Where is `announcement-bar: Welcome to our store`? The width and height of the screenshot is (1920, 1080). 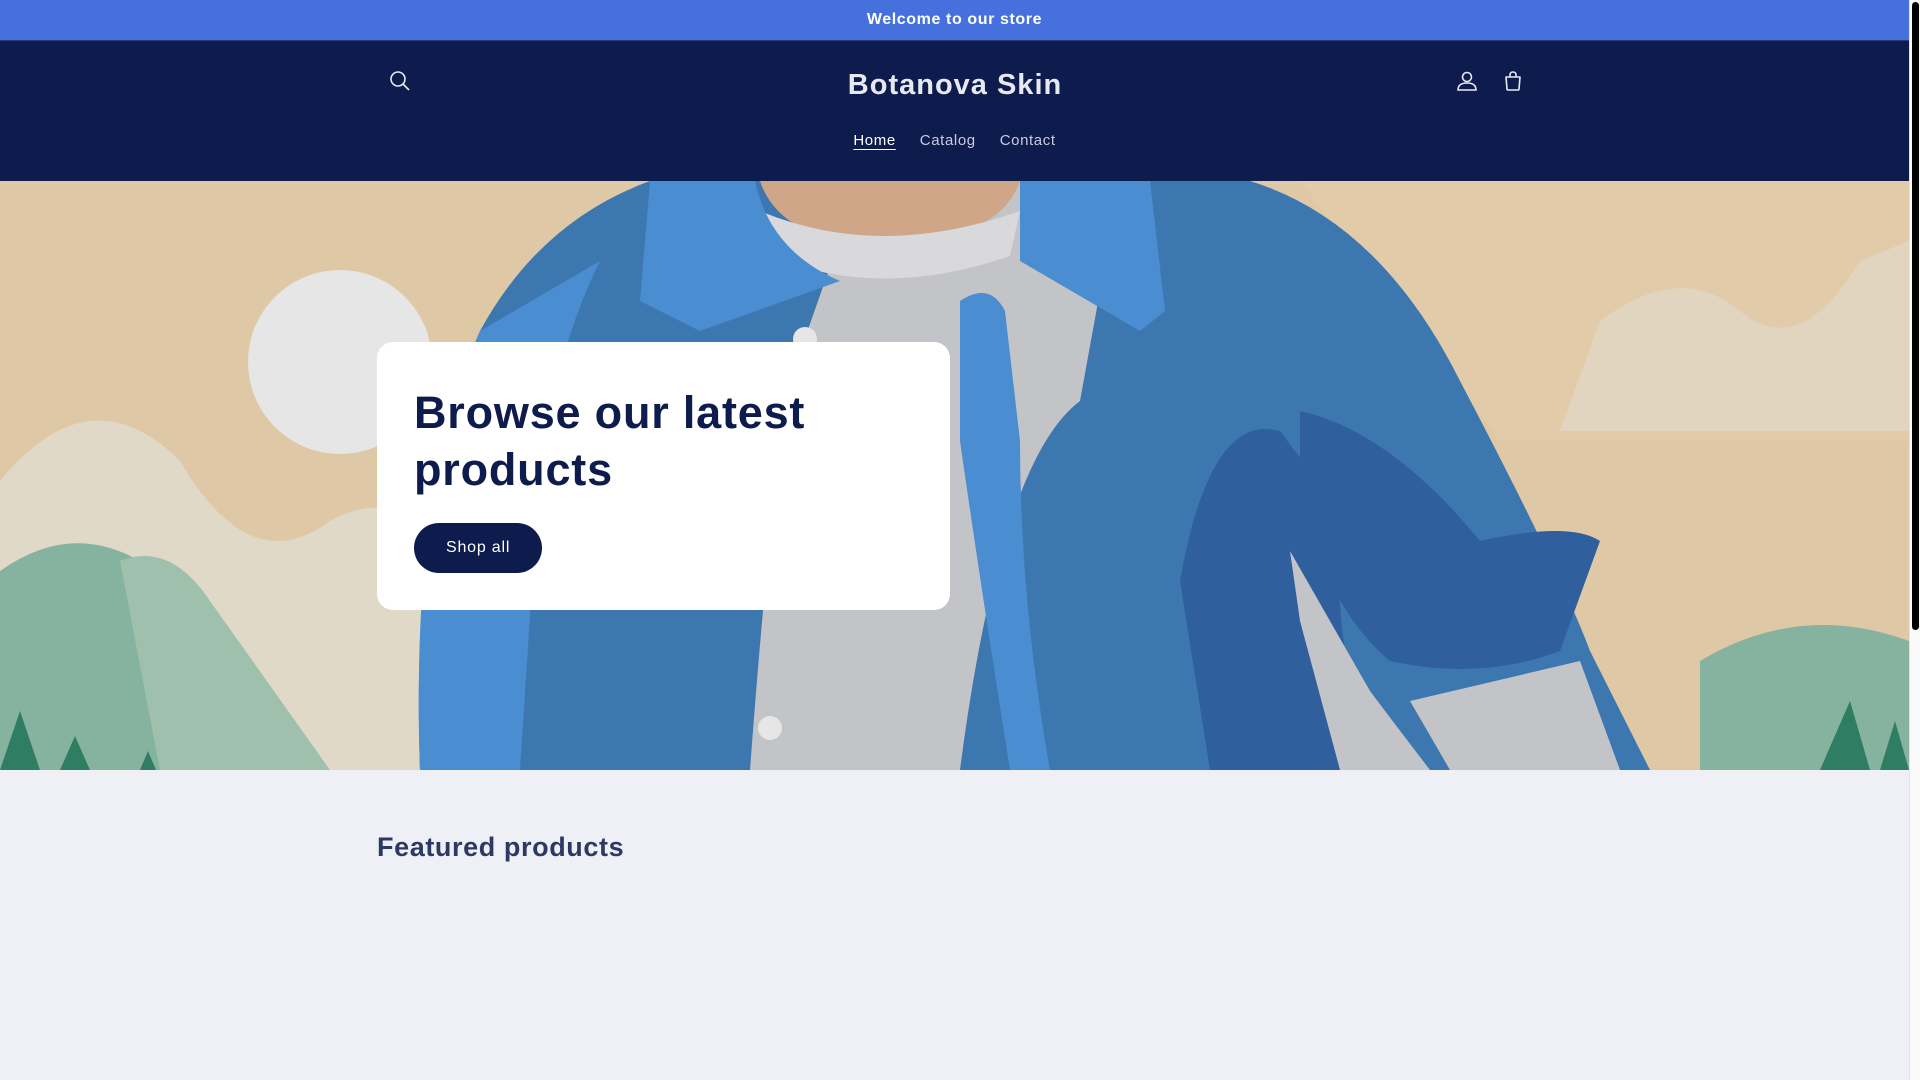 announcement-bar: Welcome to our store is located at coordinates (954, 20).